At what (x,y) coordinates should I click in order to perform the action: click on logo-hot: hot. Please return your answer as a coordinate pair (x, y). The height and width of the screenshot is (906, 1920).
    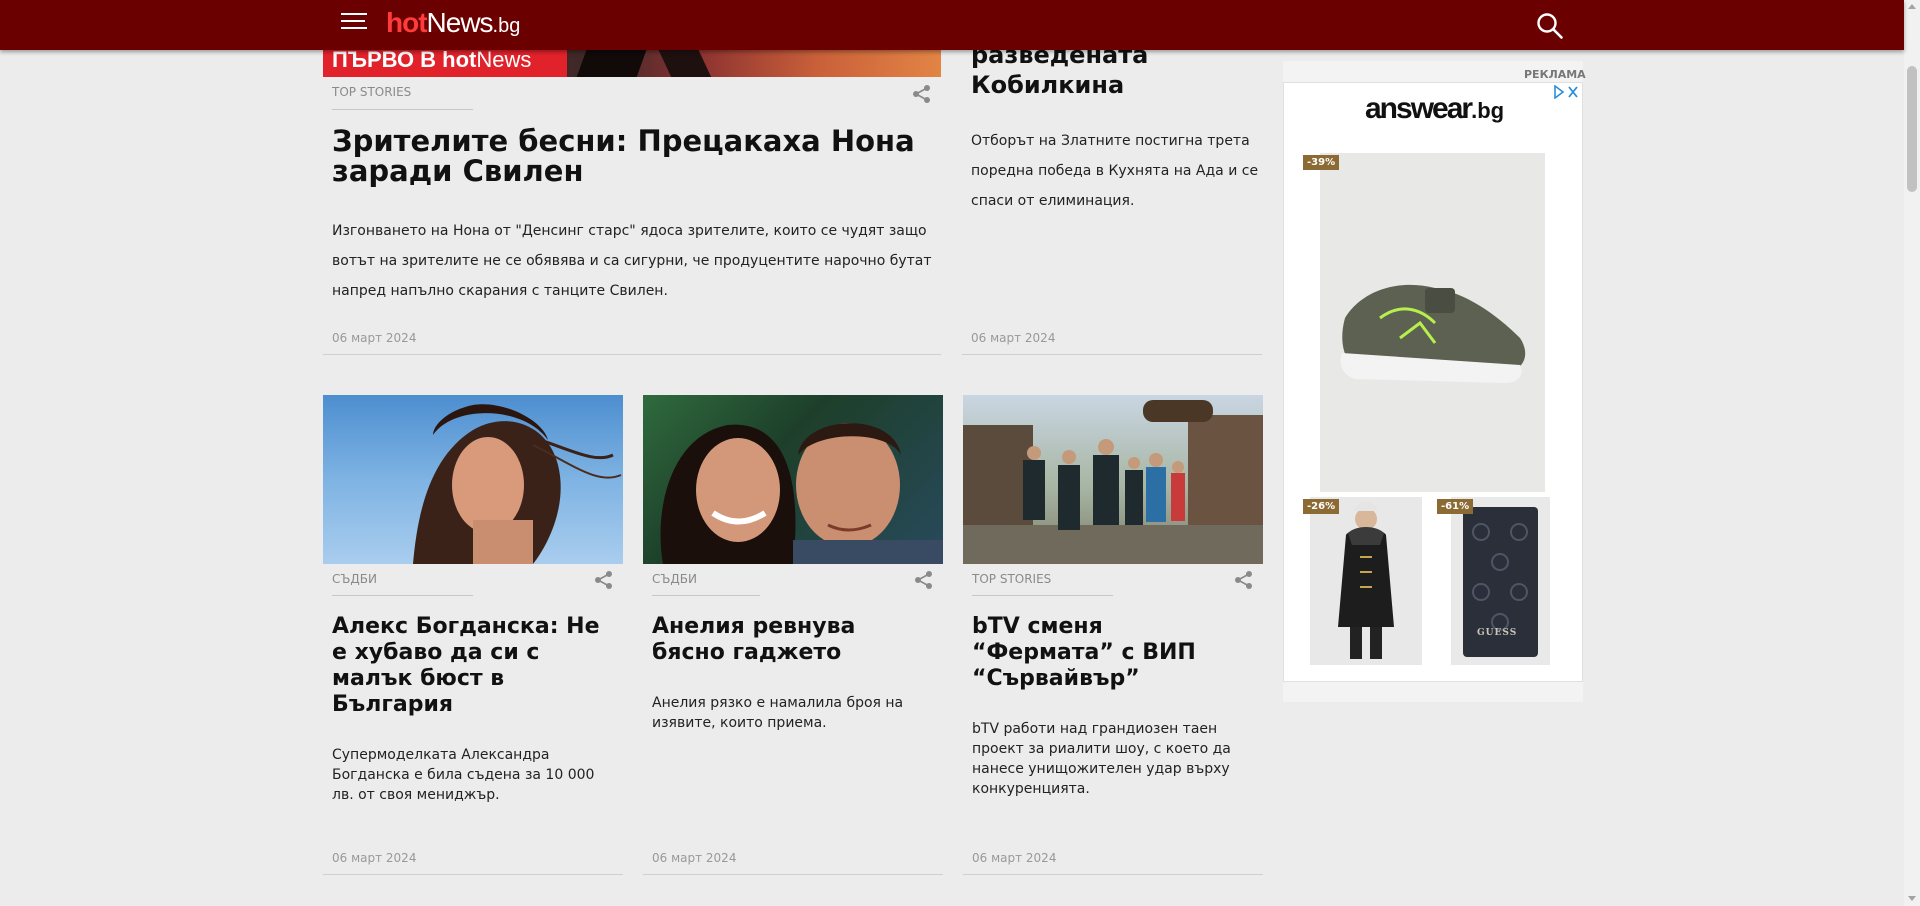
    Looking at the image, I should click on (407, 22).